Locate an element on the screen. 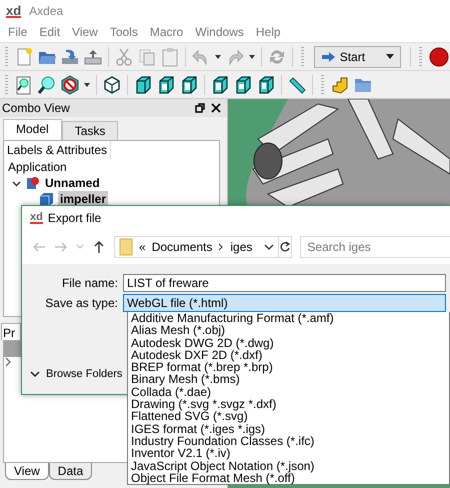 The height and width of the screenshot is (488, 450). up-arrow-icon is located at coordinates (99, 247).